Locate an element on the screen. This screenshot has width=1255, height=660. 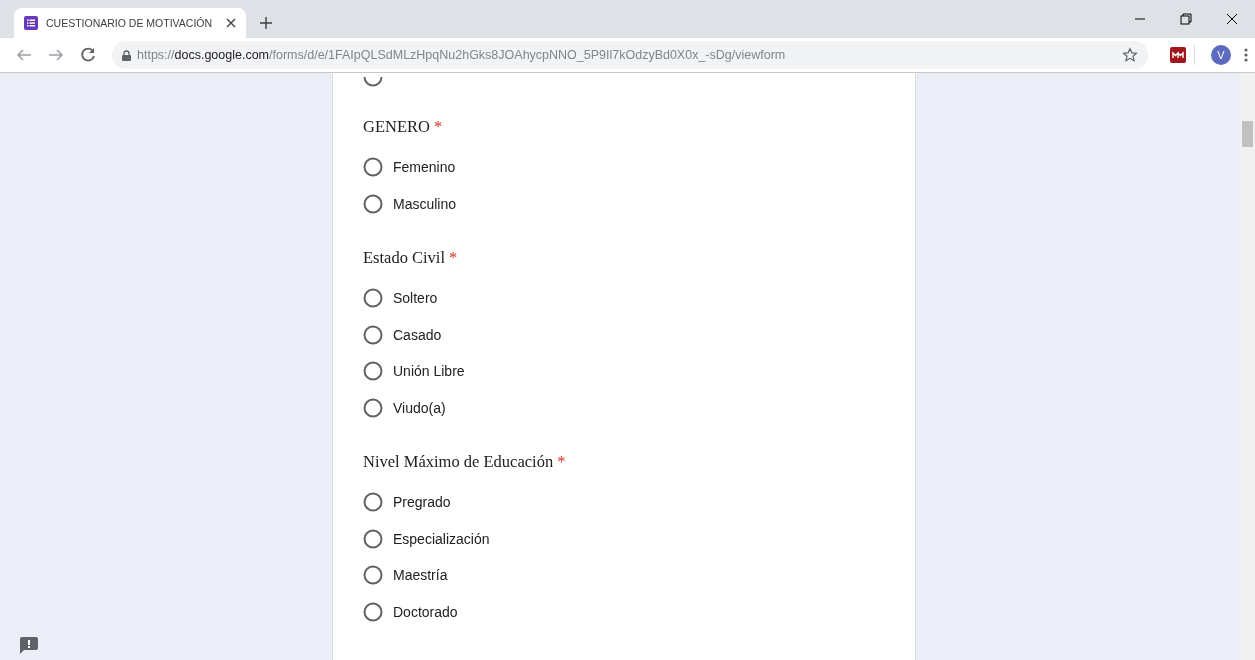
feedback-icon is located at coordinates (29, 645).